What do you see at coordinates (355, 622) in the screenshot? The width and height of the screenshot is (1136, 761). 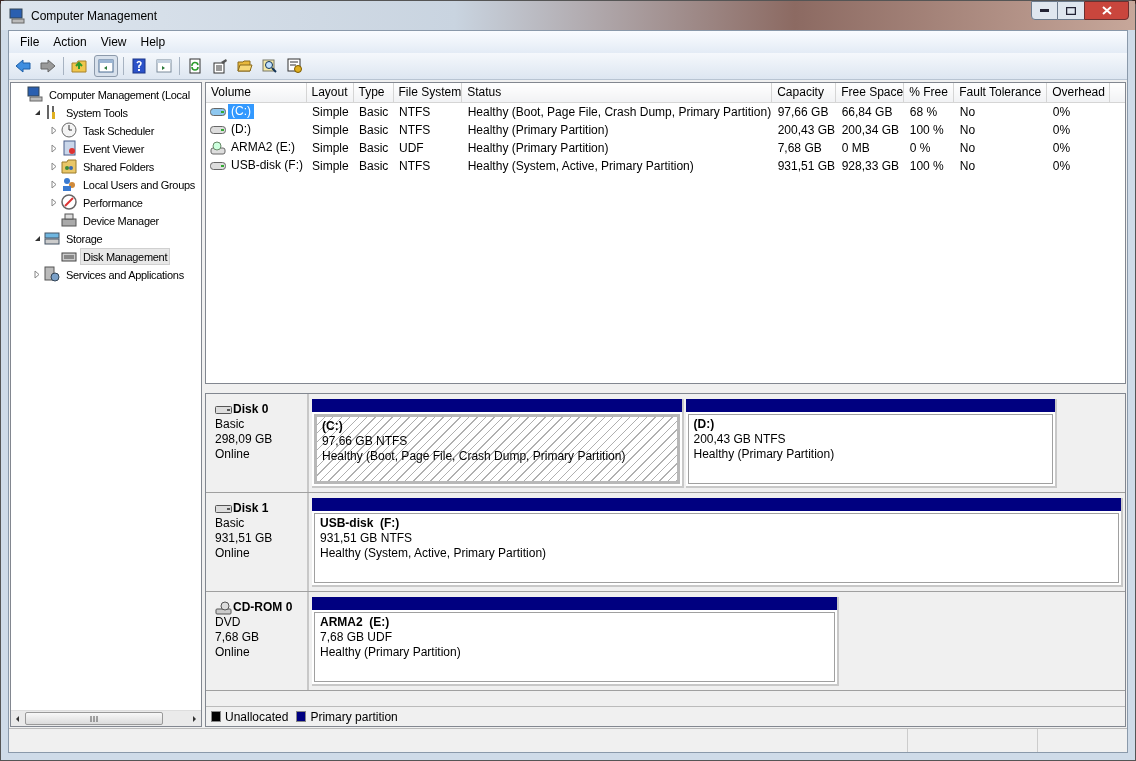 I see `partition-name: ARMA2 (E:)` at bounding box center [355, 622].